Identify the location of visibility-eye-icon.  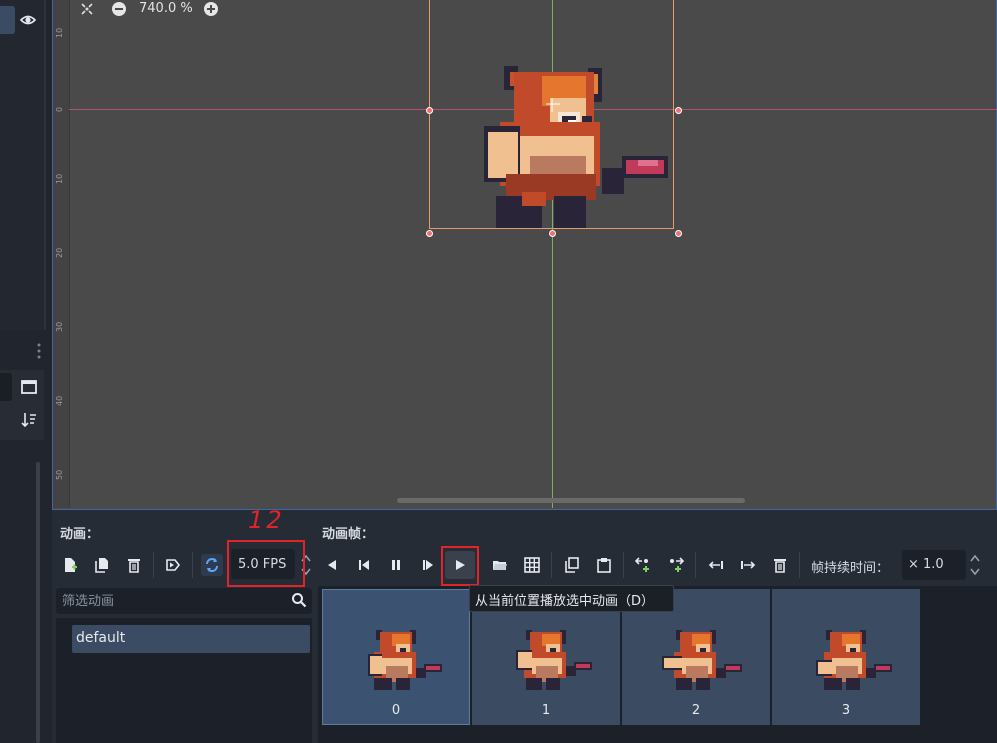
(28, 20).